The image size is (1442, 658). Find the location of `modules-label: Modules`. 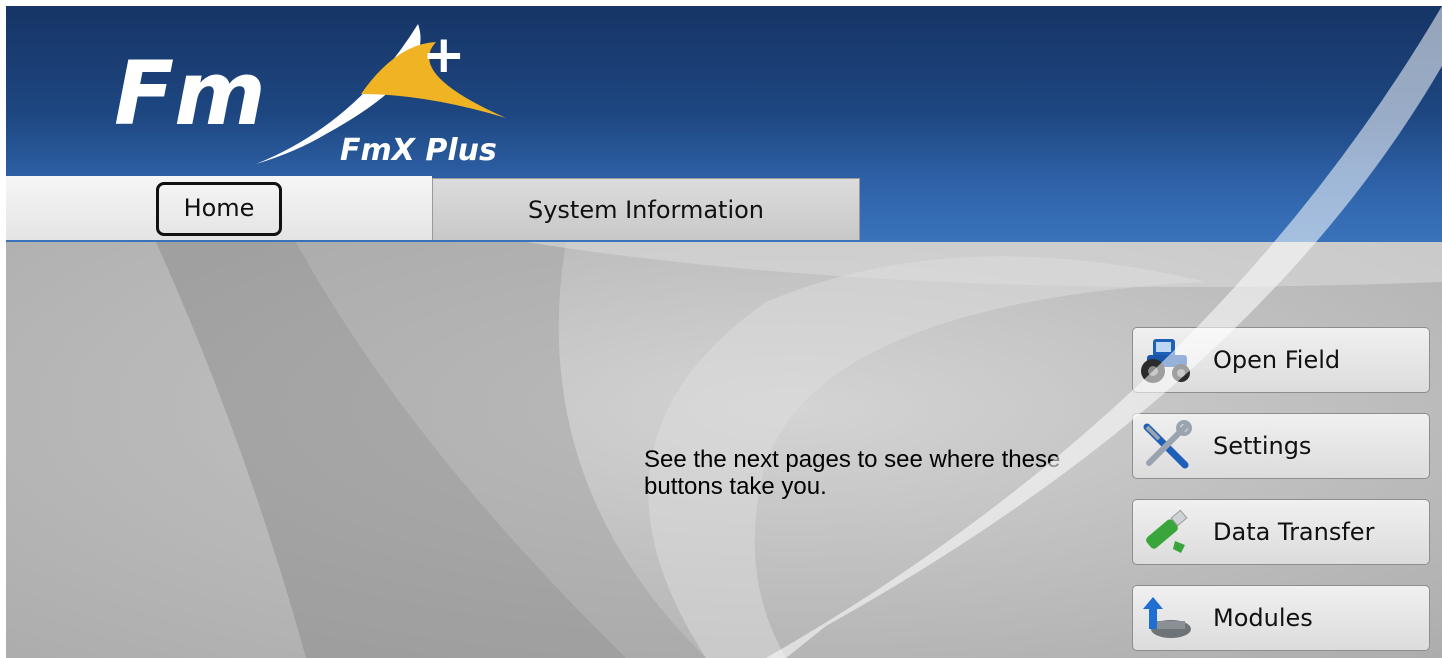

modules-label: Modules is located at coordinates (1263, 618).